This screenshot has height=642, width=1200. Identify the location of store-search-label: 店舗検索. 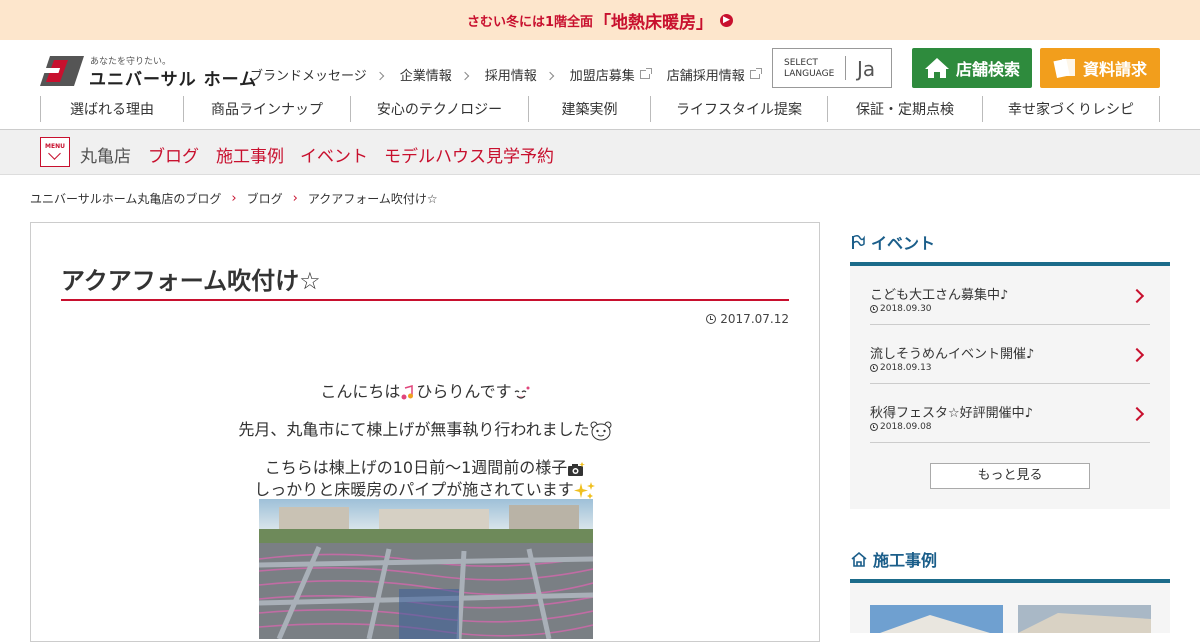
(987, 69).